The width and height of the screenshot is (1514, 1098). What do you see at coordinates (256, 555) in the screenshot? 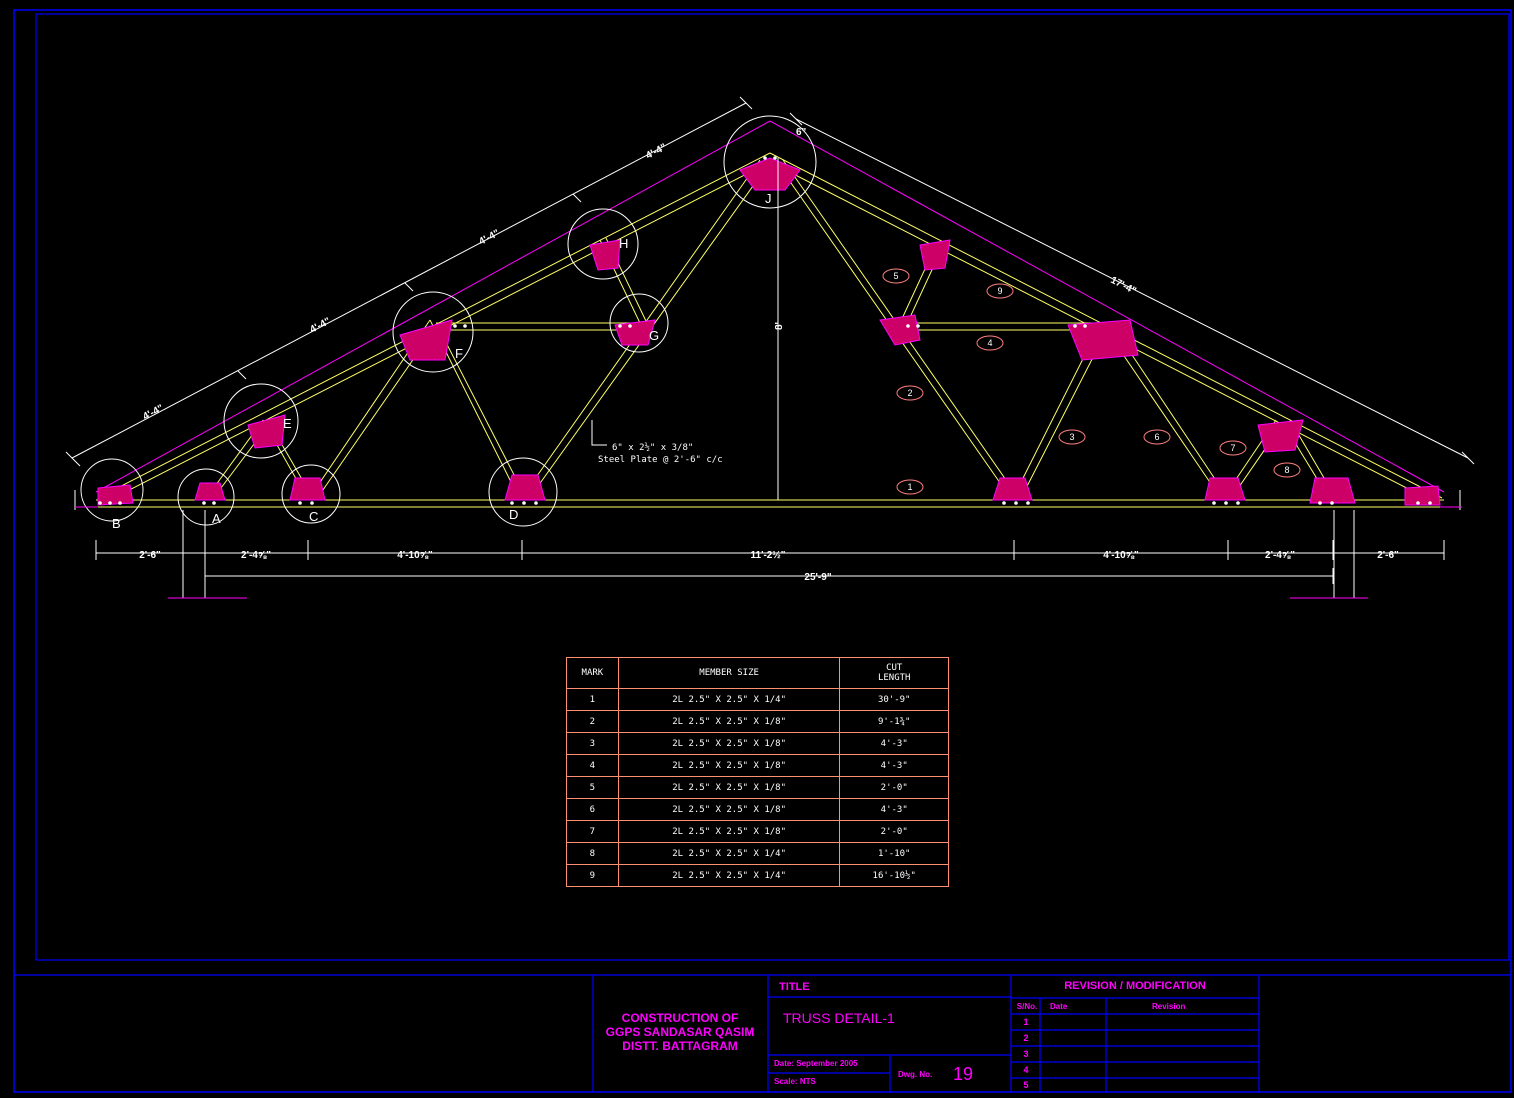
I see `bottom-dim-2: 2'-4⅝"` at bounding box center [256, 555].